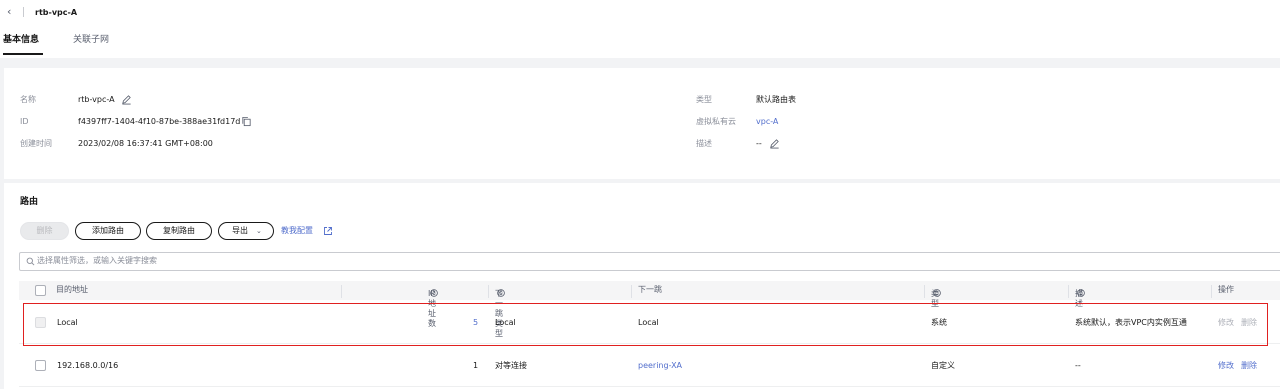 The height and width of the screenshot is (389, 1280). I want to click on copy-icon, so click(246, 121).